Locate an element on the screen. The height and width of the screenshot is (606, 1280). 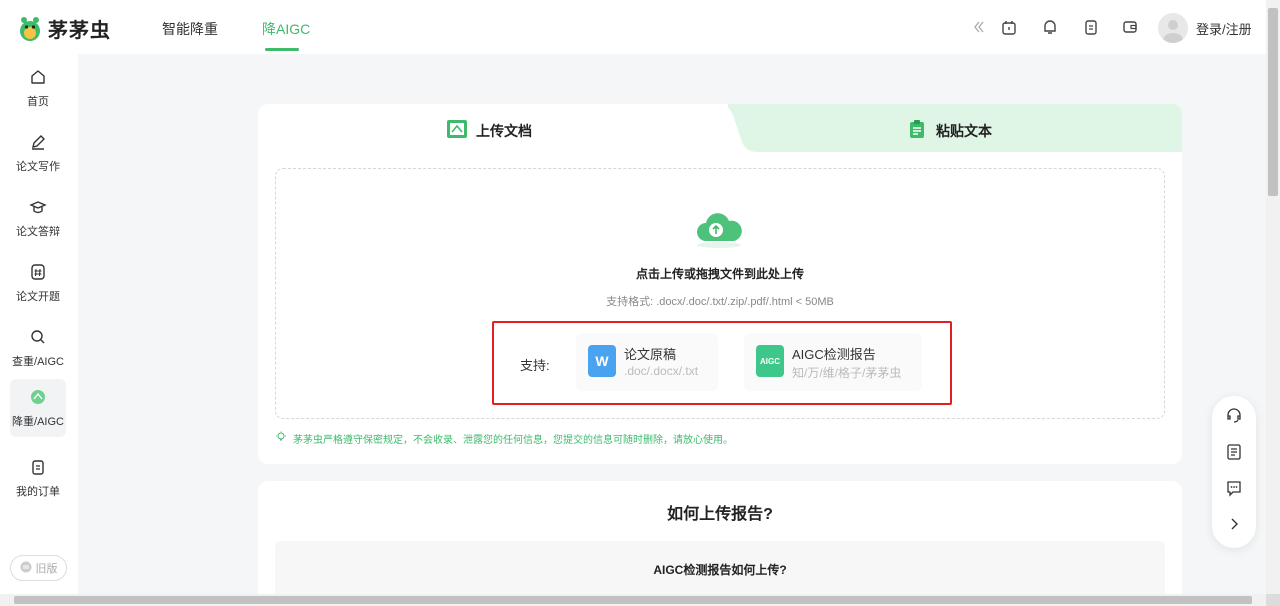
cloud-upload-icon is located at coordinates (719, 232).